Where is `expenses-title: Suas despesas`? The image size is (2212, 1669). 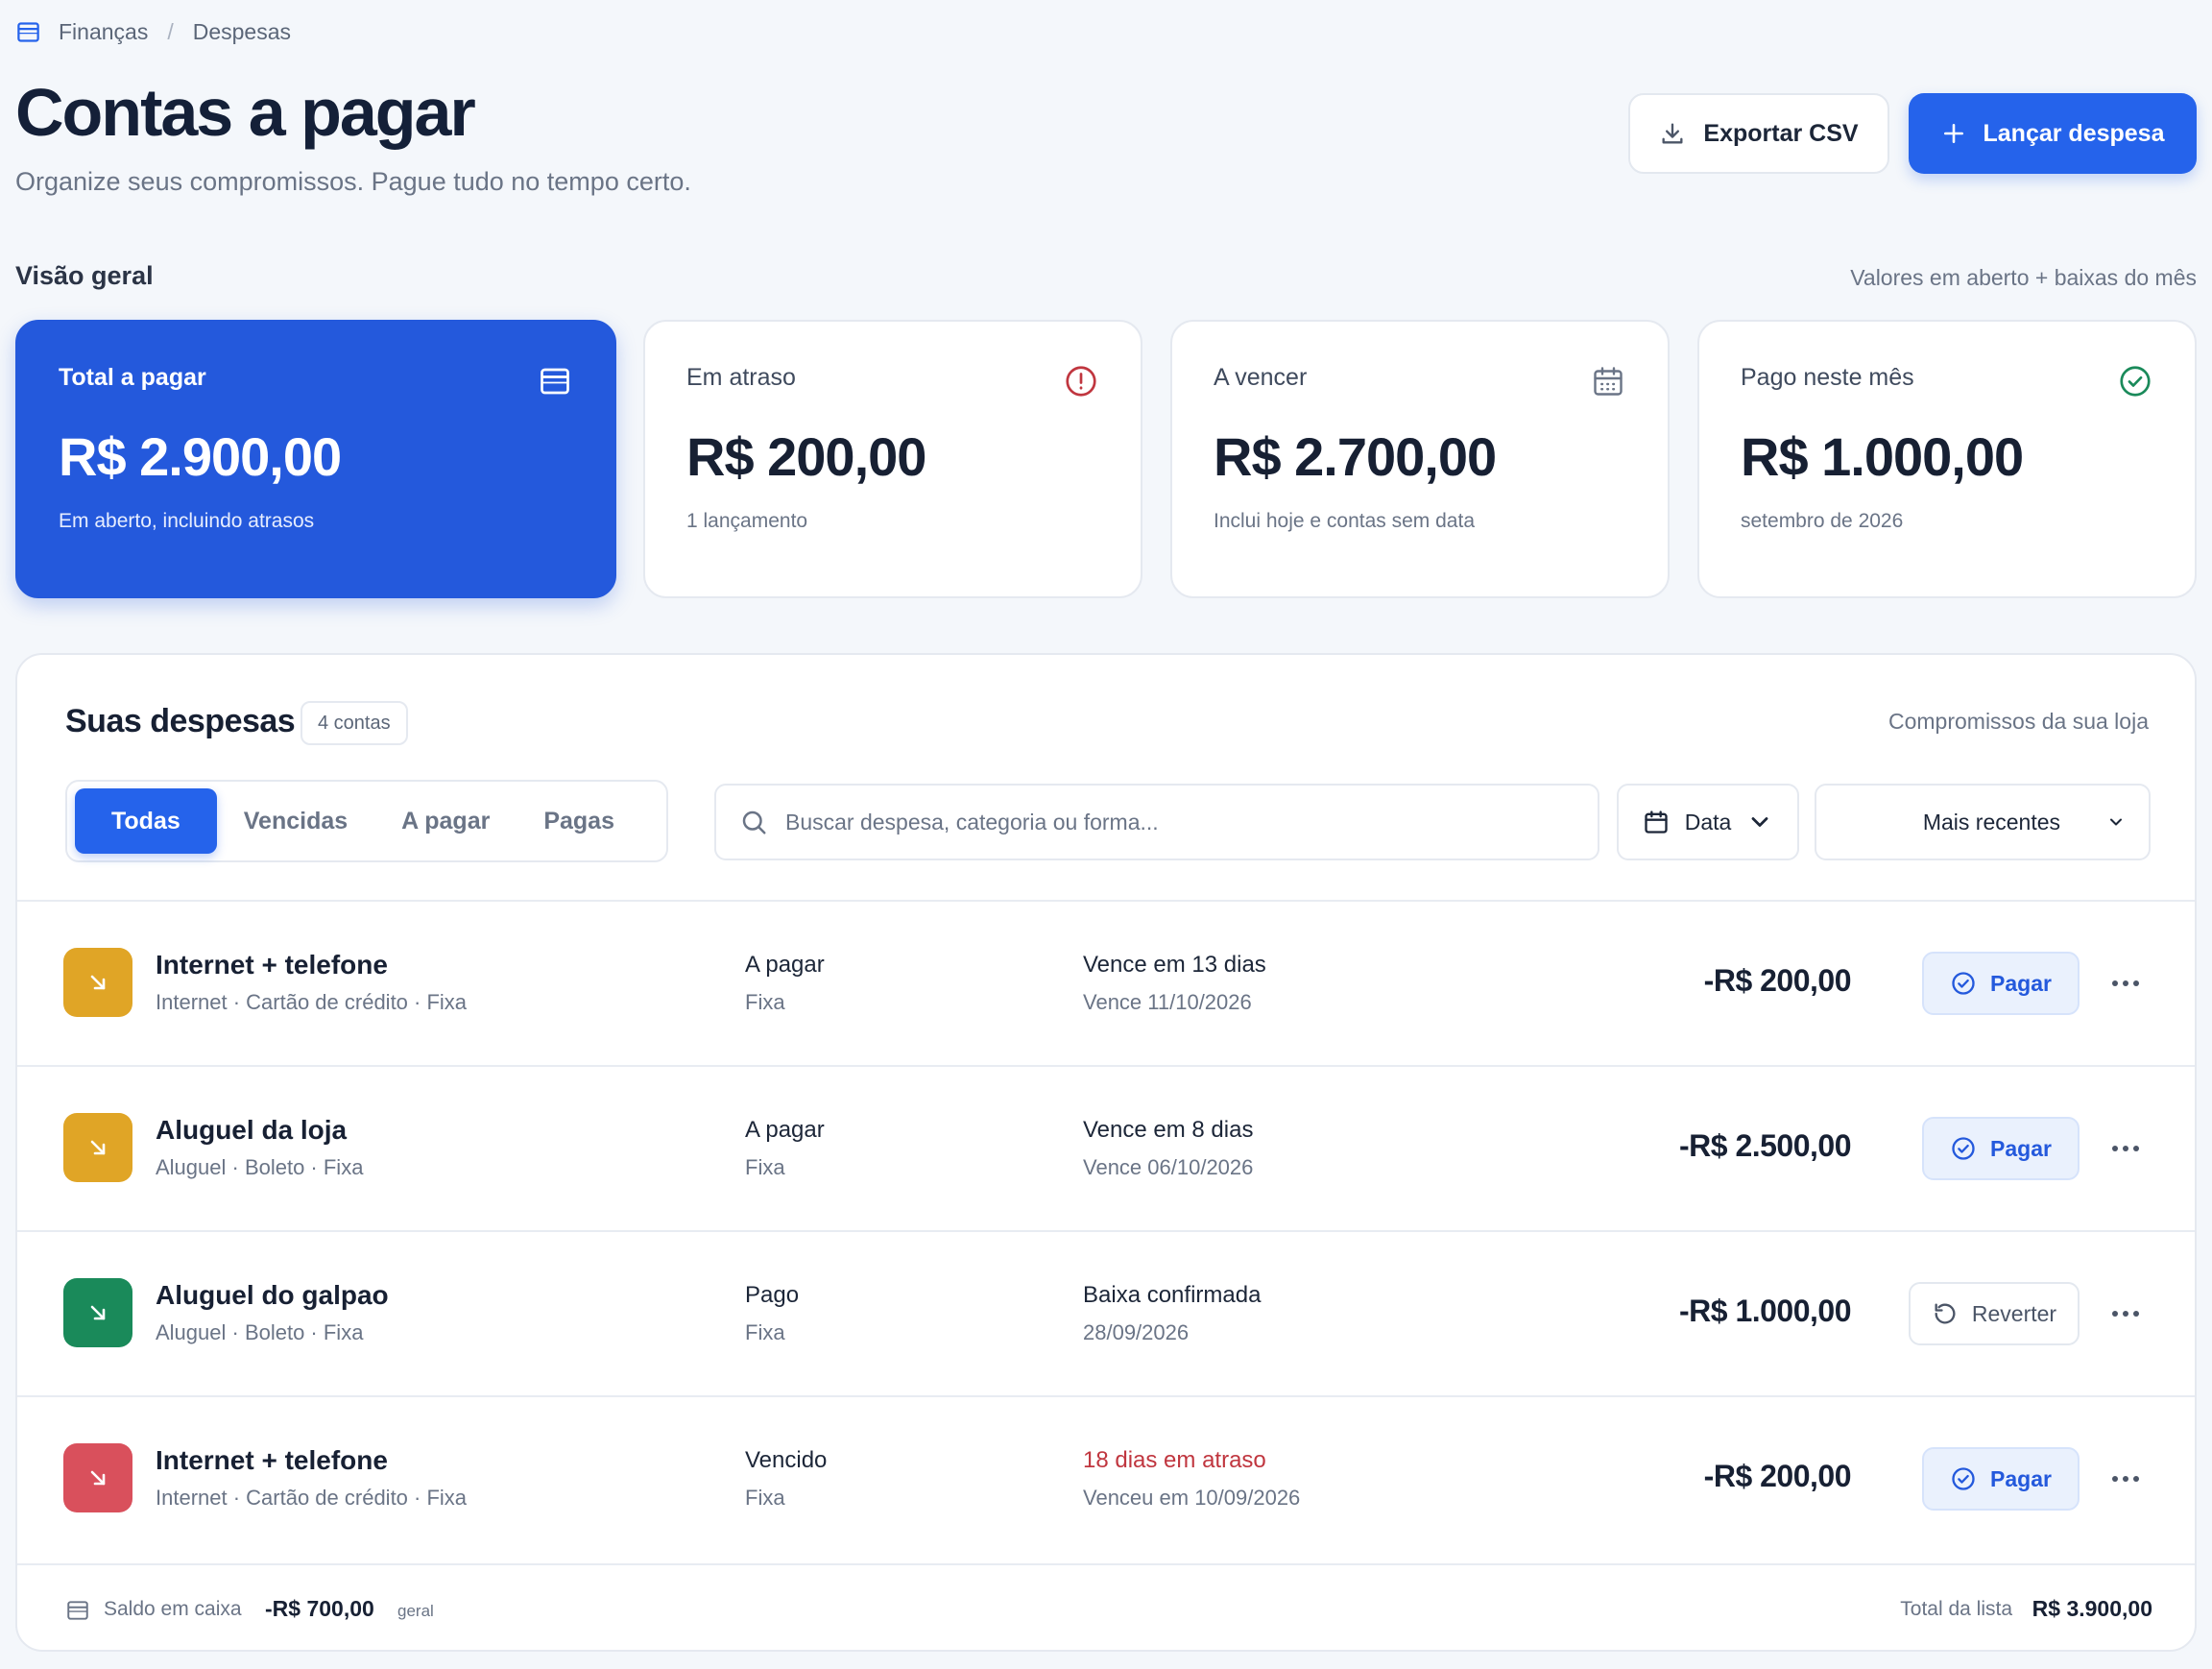 expenses-title: Suas despesas is located at coordinates (180, 721).